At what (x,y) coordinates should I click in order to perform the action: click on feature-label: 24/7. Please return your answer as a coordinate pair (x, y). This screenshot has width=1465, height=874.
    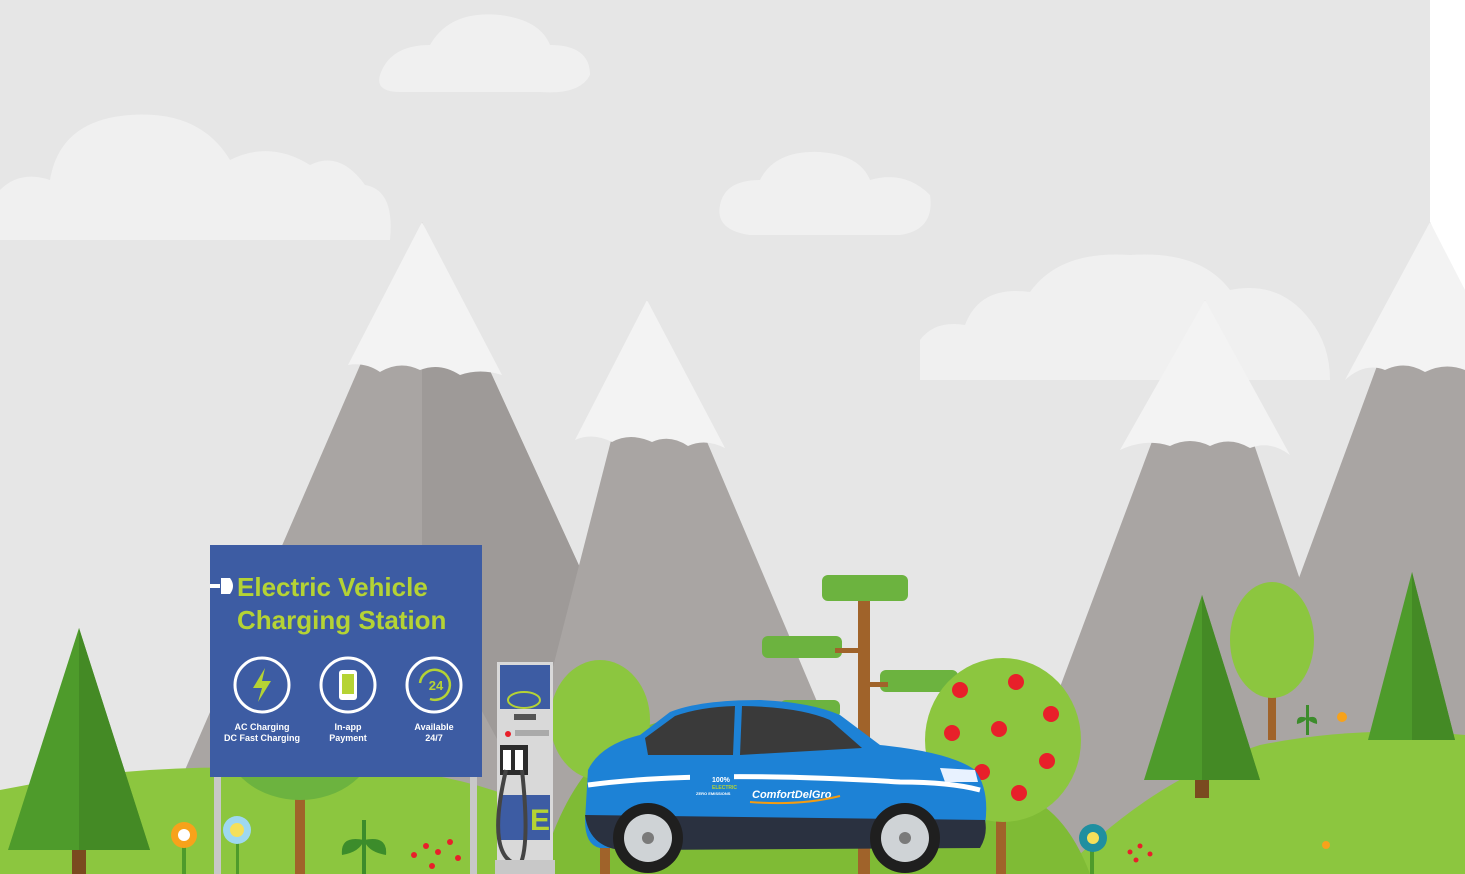
    Looking at the image, I should click on (434, 738).